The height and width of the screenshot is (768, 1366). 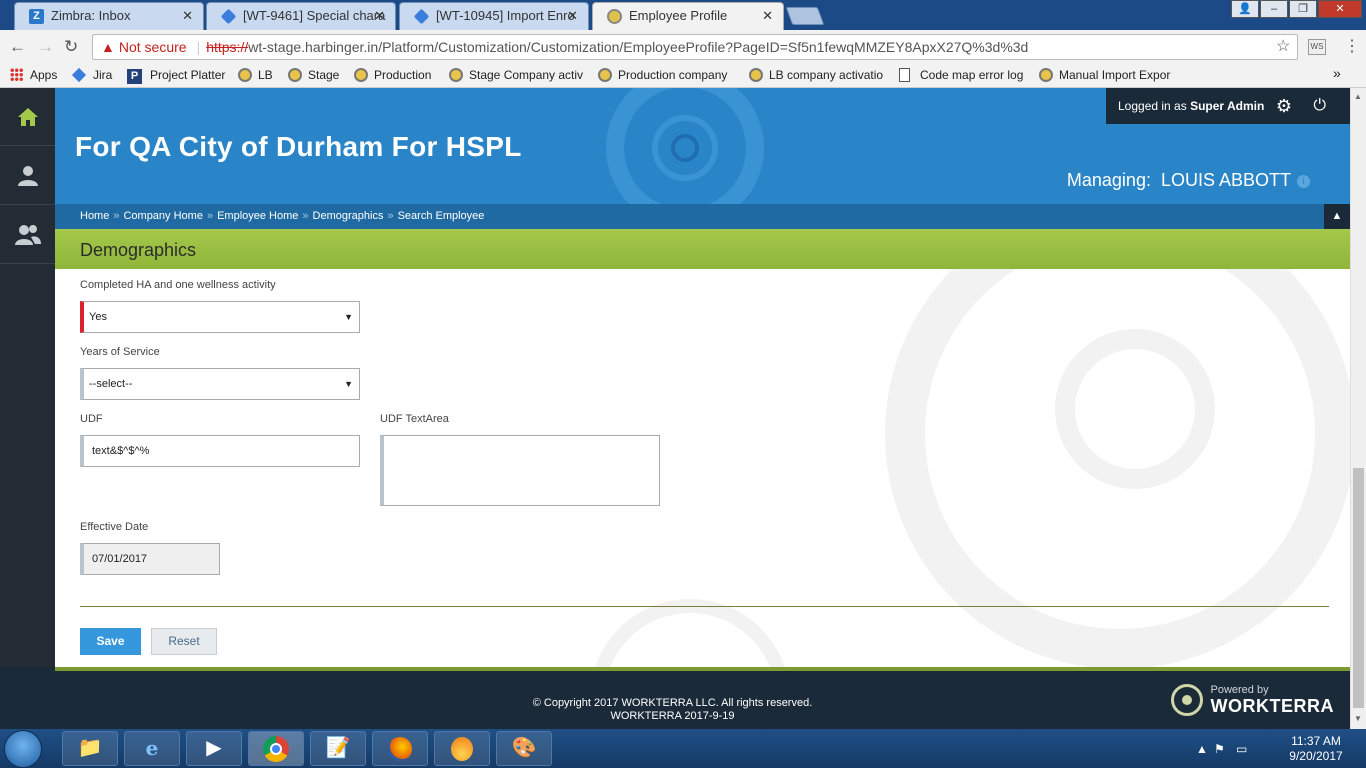 What do you see at coordinates (152, 748) in the screenshot?
I see `internet-explorer-taskbar-icon: e` at bounding box center [152, 748].